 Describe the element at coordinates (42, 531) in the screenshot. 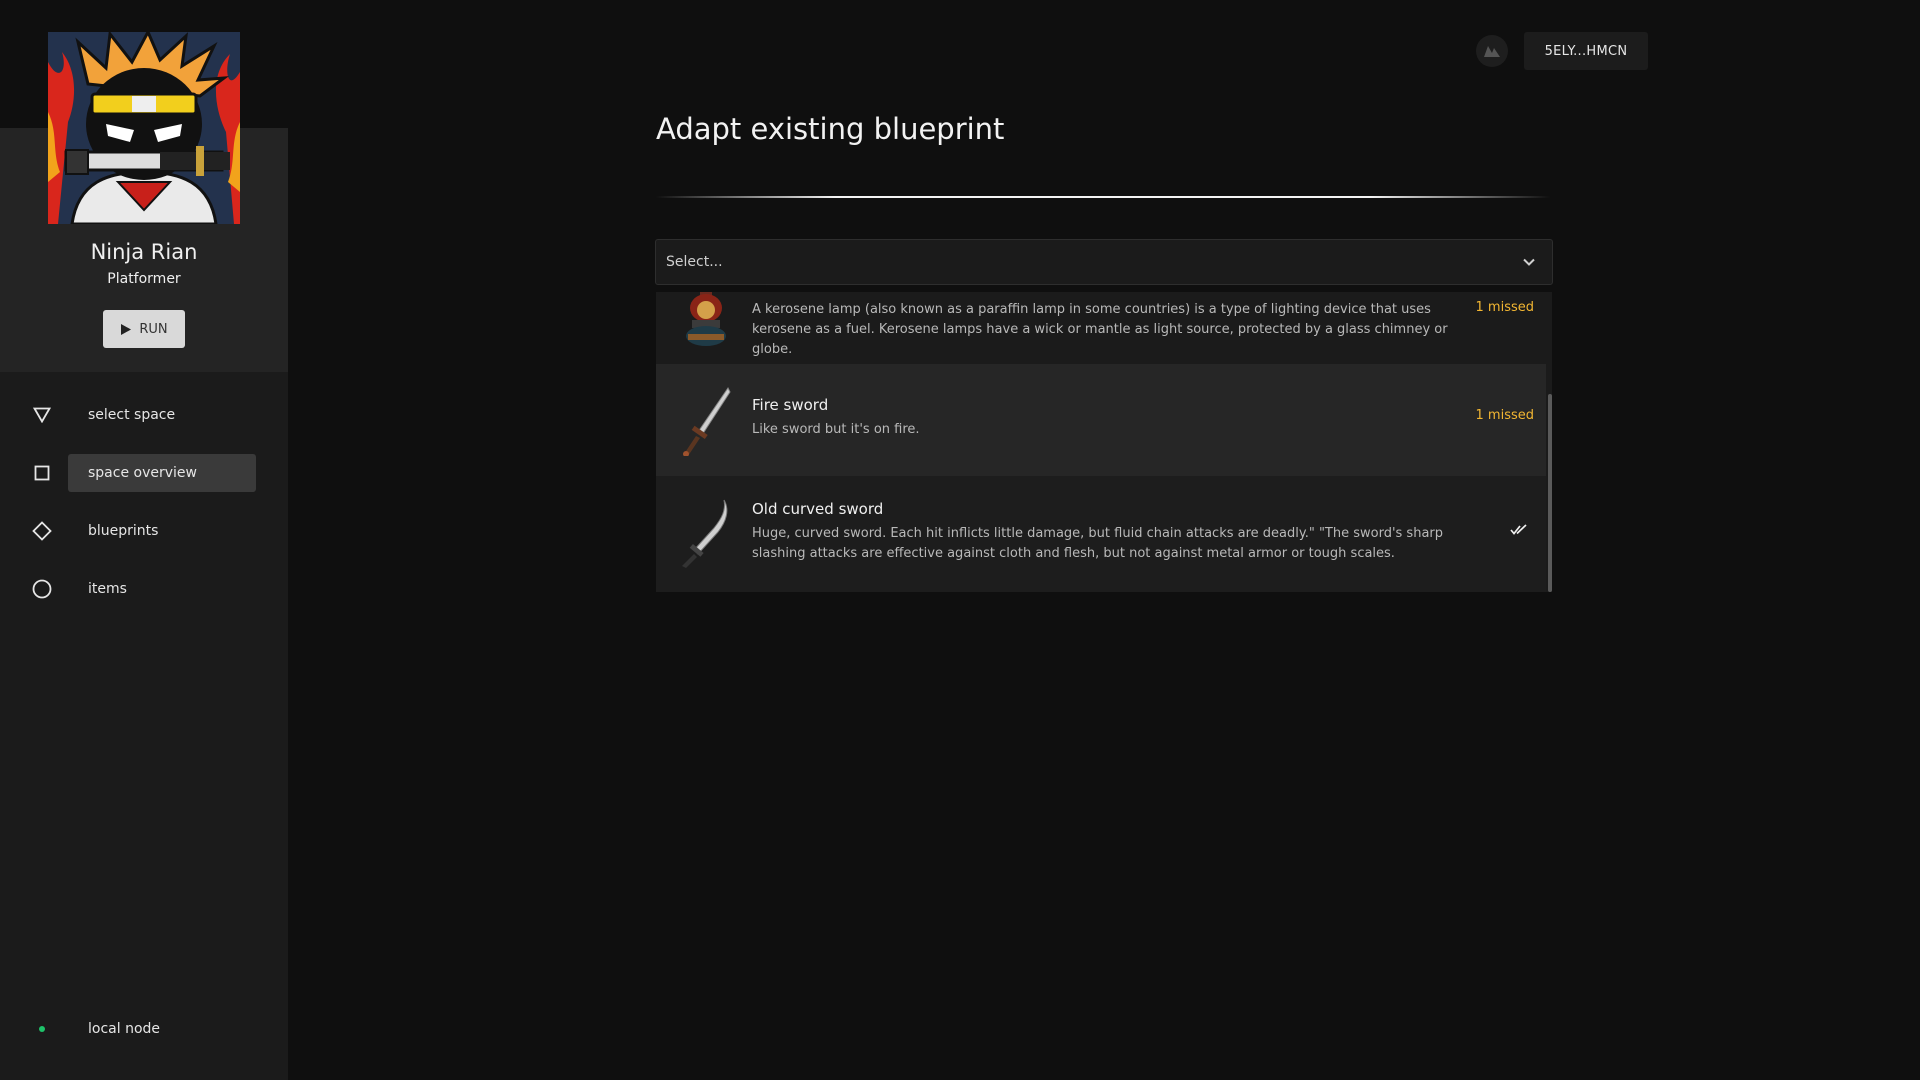

I see `diamond-icon` at that location.